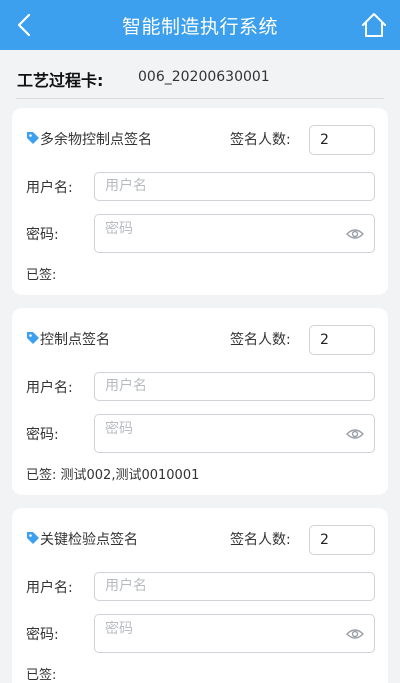 This screenshot has height=683, width=400. I want to click on back-button, so click(24, 25).